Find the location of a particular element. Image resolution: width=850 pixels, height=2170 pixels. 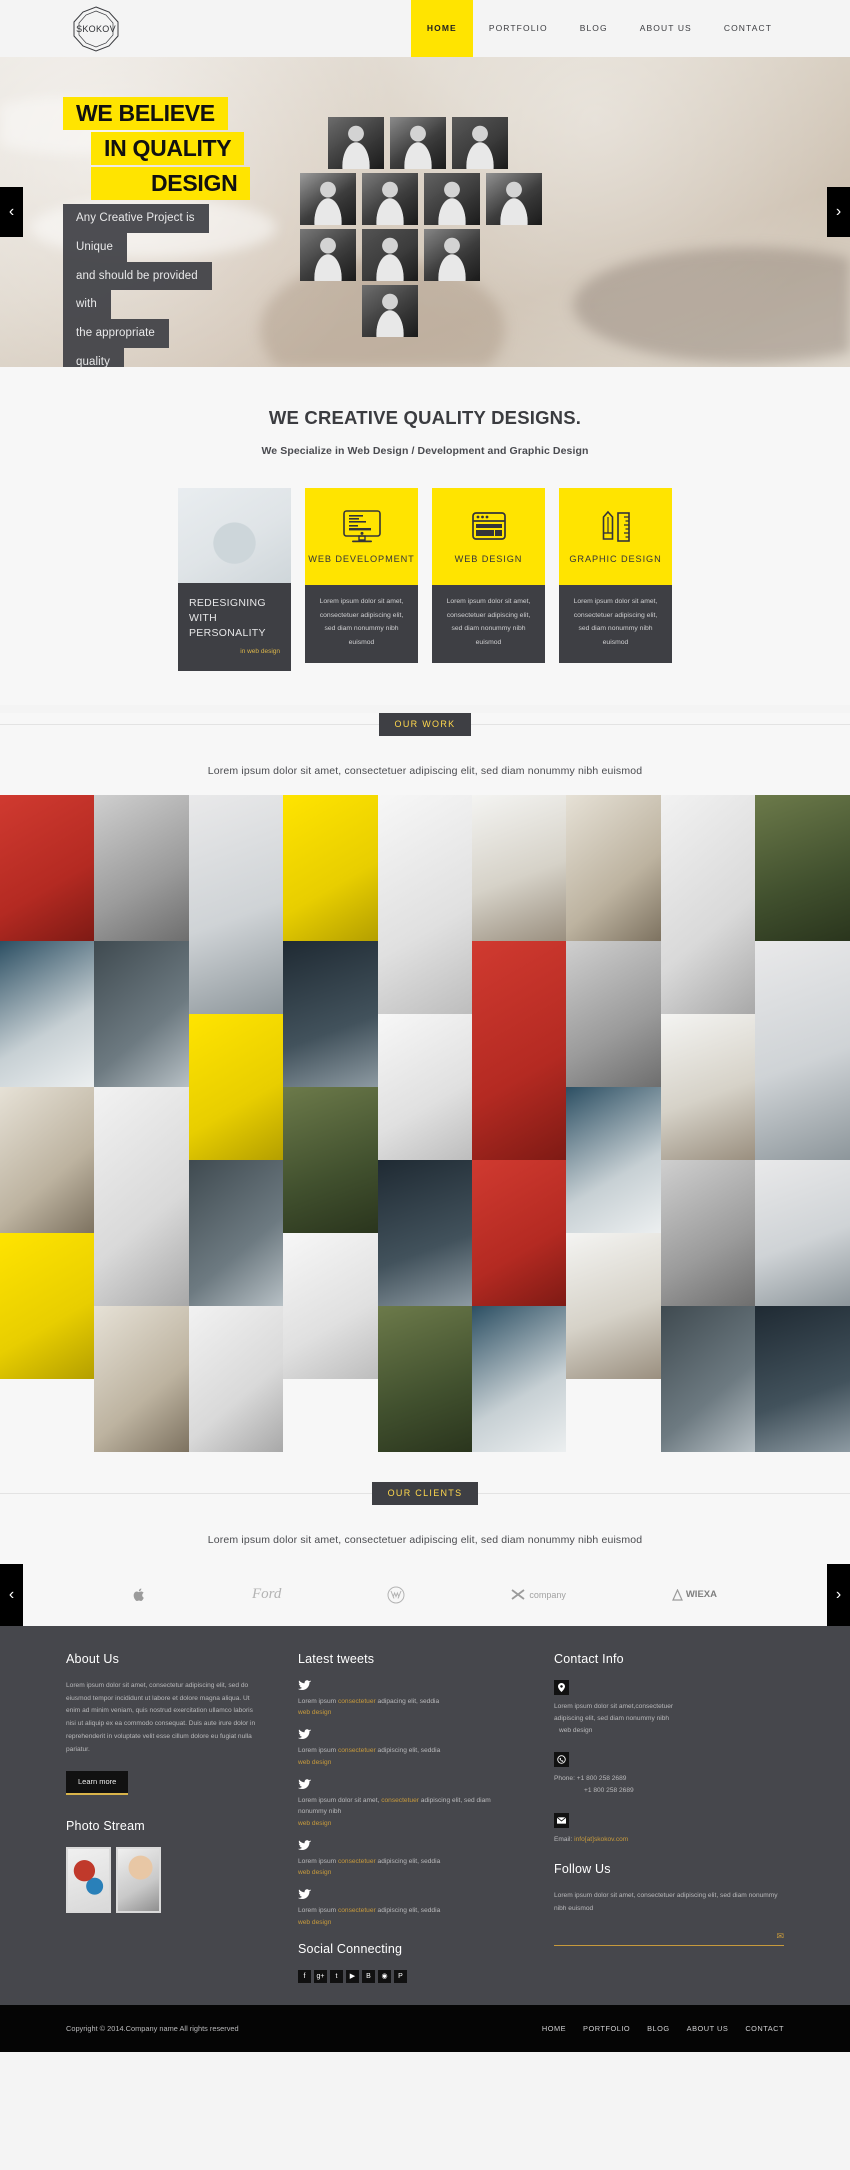

nav-item-home: HOME is located at coordinates (441, 28).